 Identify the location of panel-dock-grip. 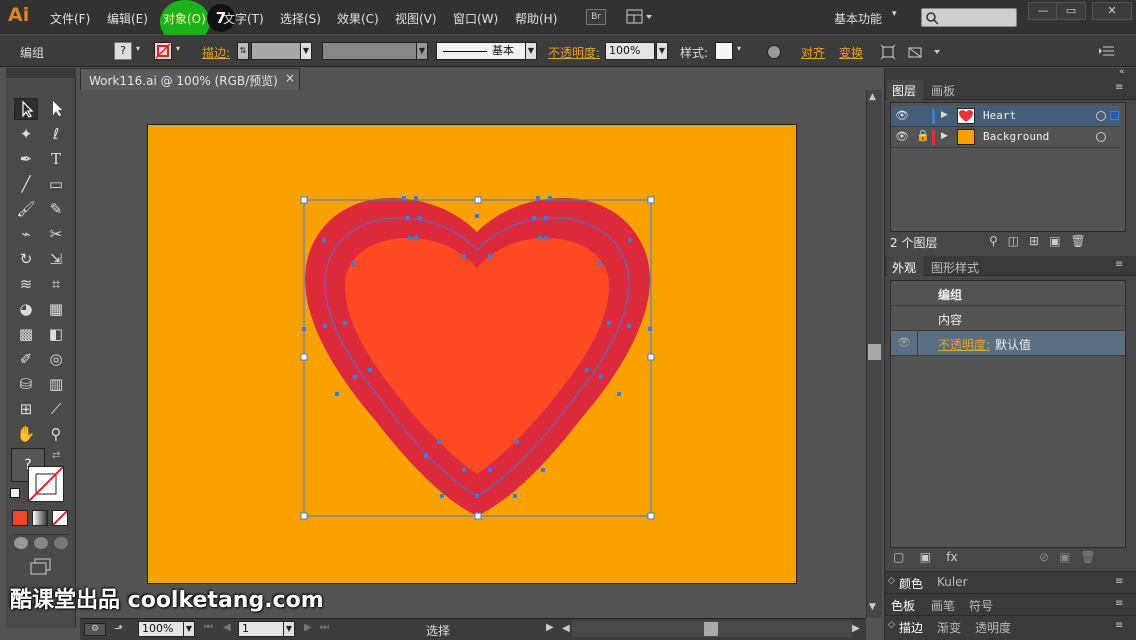
(1010, 73).